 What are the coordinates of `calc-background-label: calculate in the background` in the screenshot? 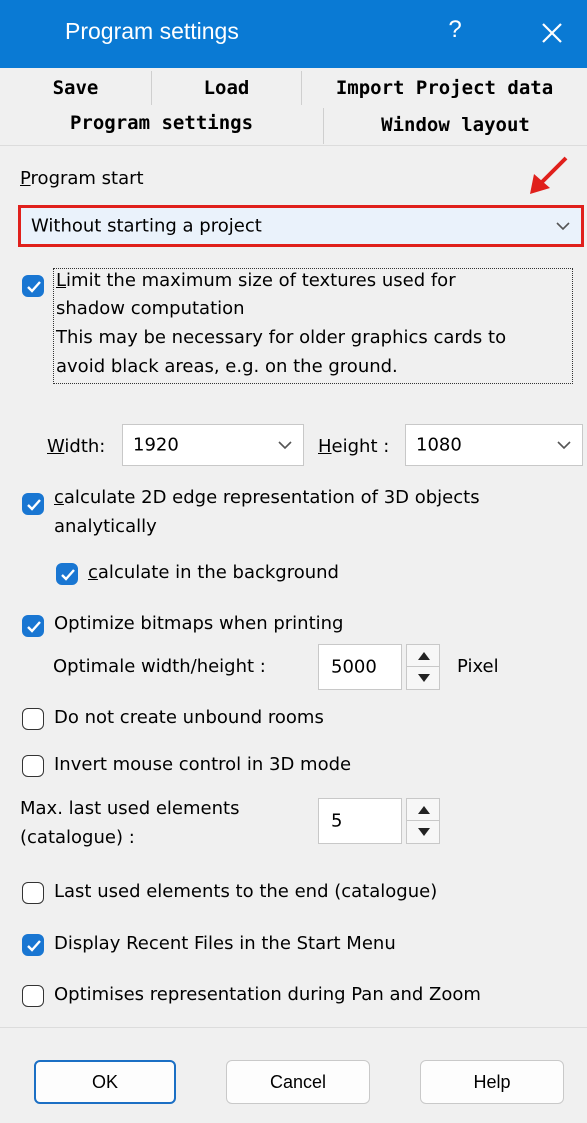 It's located at (213, 572).